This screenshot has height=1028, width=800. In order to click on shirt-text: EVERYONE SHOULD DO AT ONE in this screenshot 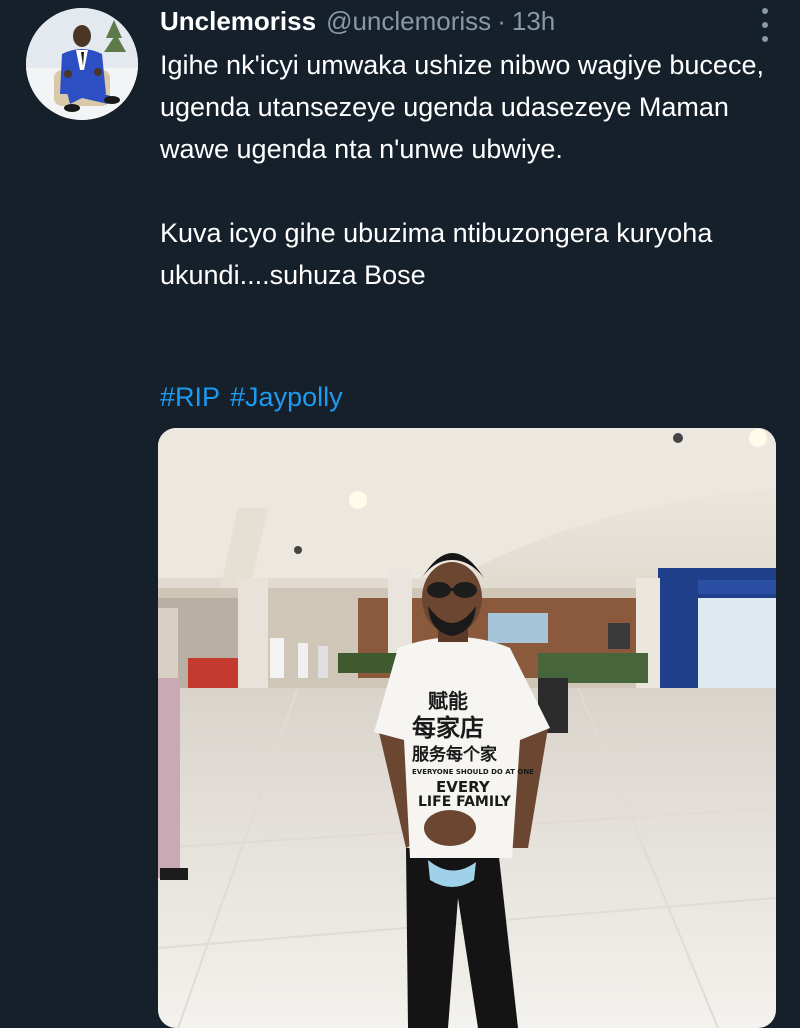, I will do `click(473, 772)`.